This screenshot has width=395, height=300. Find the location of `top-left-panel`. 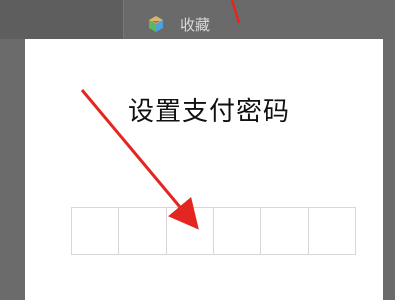

top-left-panel is located at coordinates (61, 19).